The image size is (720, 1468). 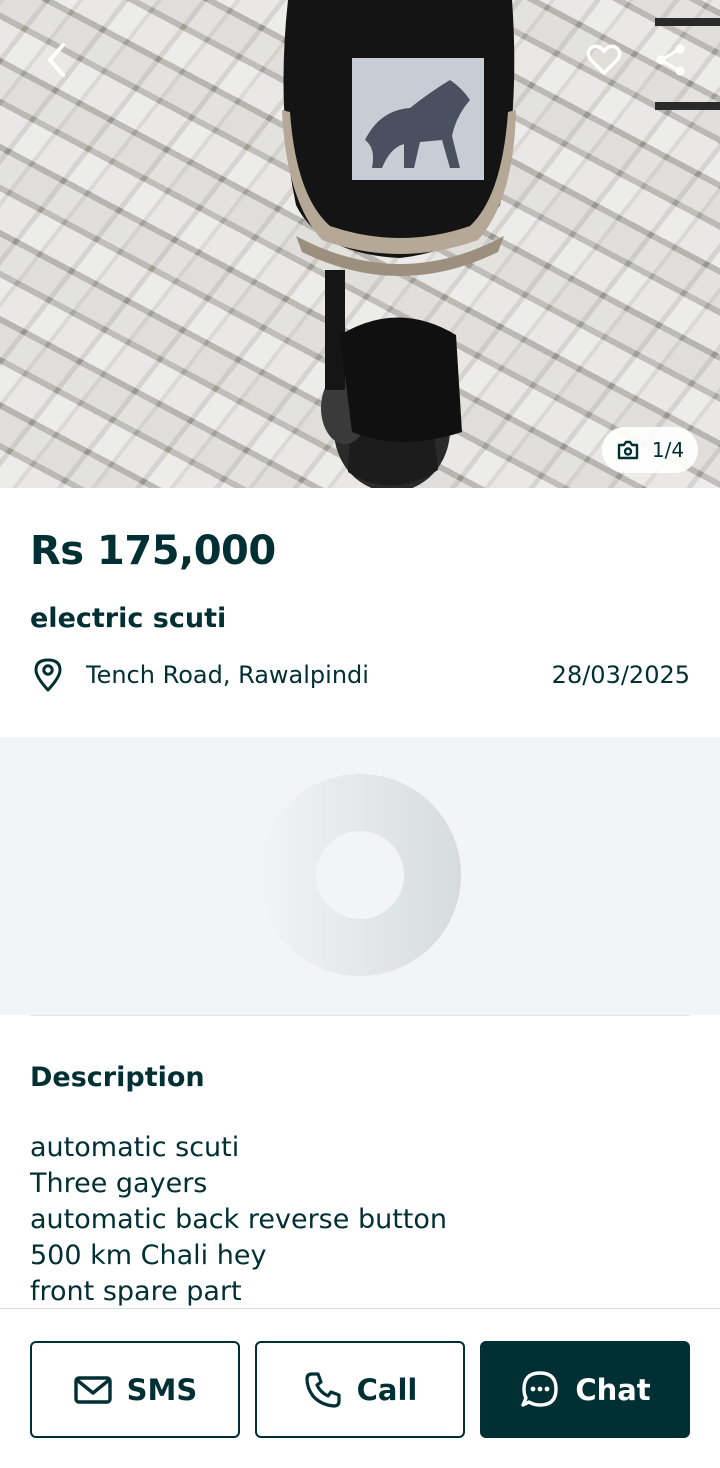 I want to click on call-button: Call, so click(x=360, y=1389).